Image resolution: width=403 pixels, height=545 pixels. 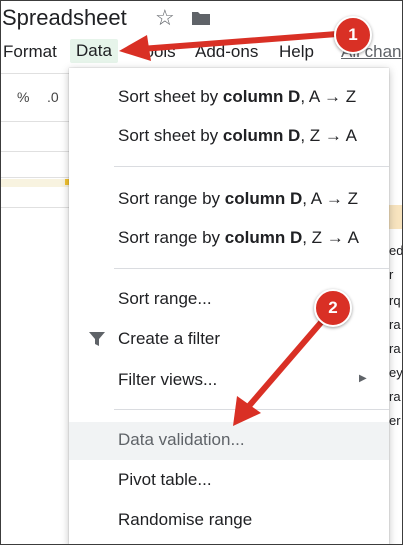 What do you see at coordinates (36, 183) in the screenshot?
I see `selected-row-band` at bounding box center [36, 183].